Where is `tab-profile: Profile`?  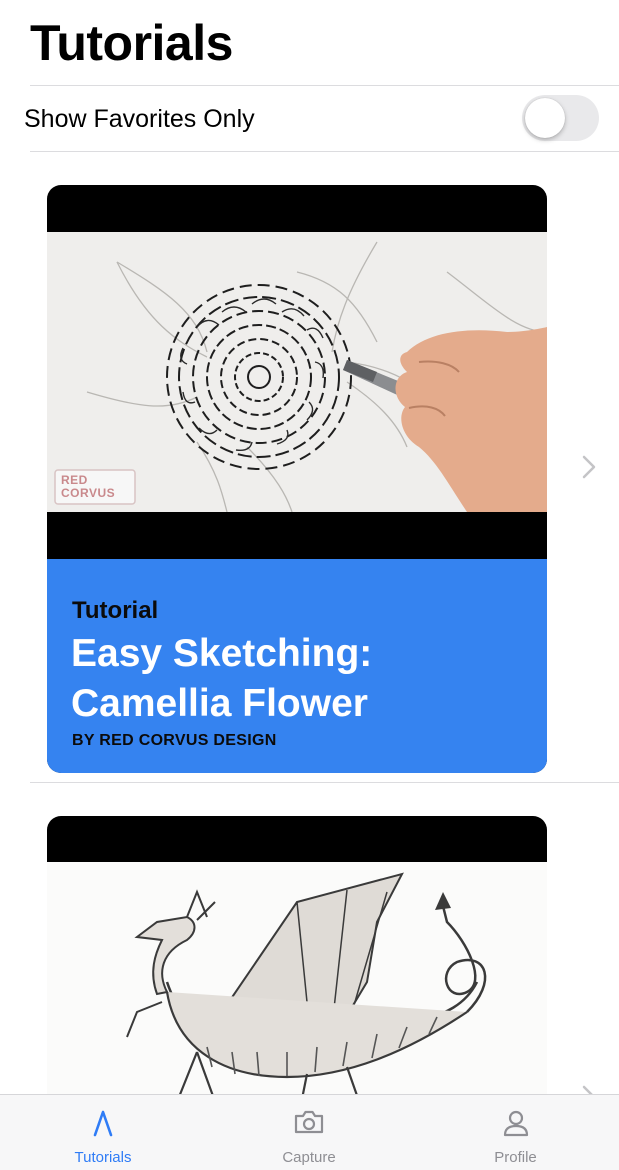 tab-profile: Profile is located at coordinates (515, 1132).